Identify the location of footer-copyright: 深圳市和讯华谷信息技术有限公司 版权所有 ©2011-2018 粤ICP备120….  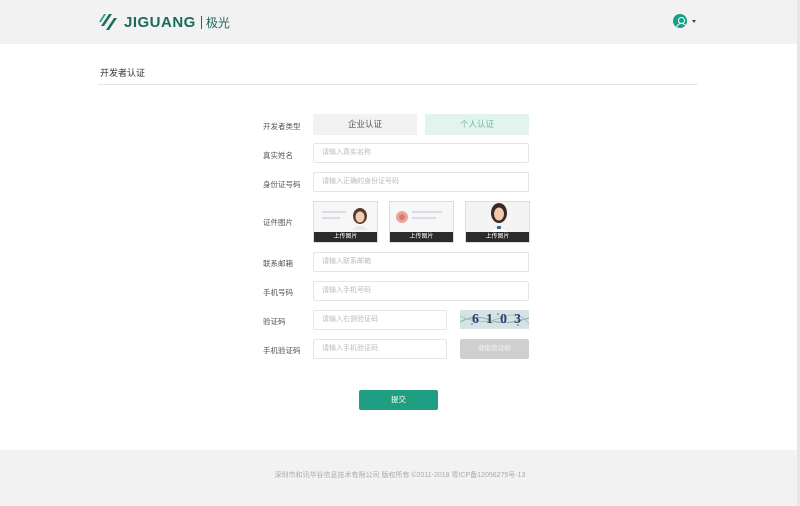
(400, 475).